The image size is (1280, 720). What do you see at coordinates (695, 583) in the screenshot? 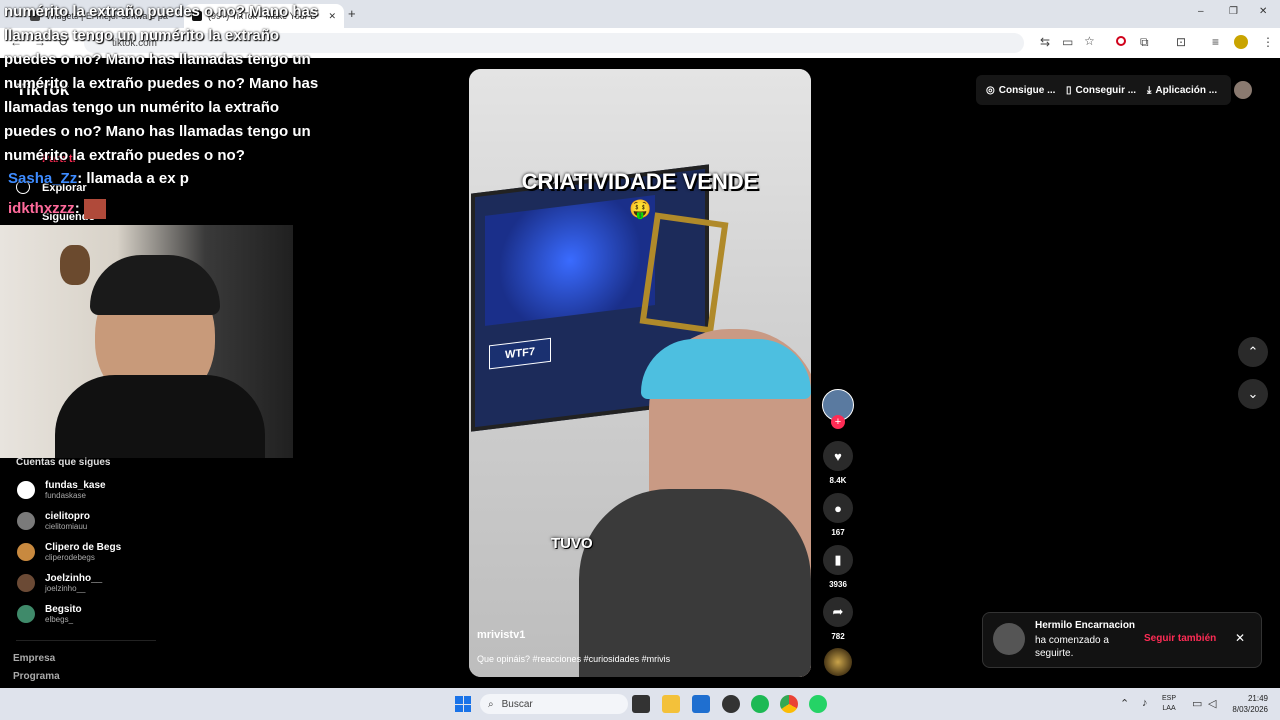
I see `hoodie` at bounding box center [695, 583].